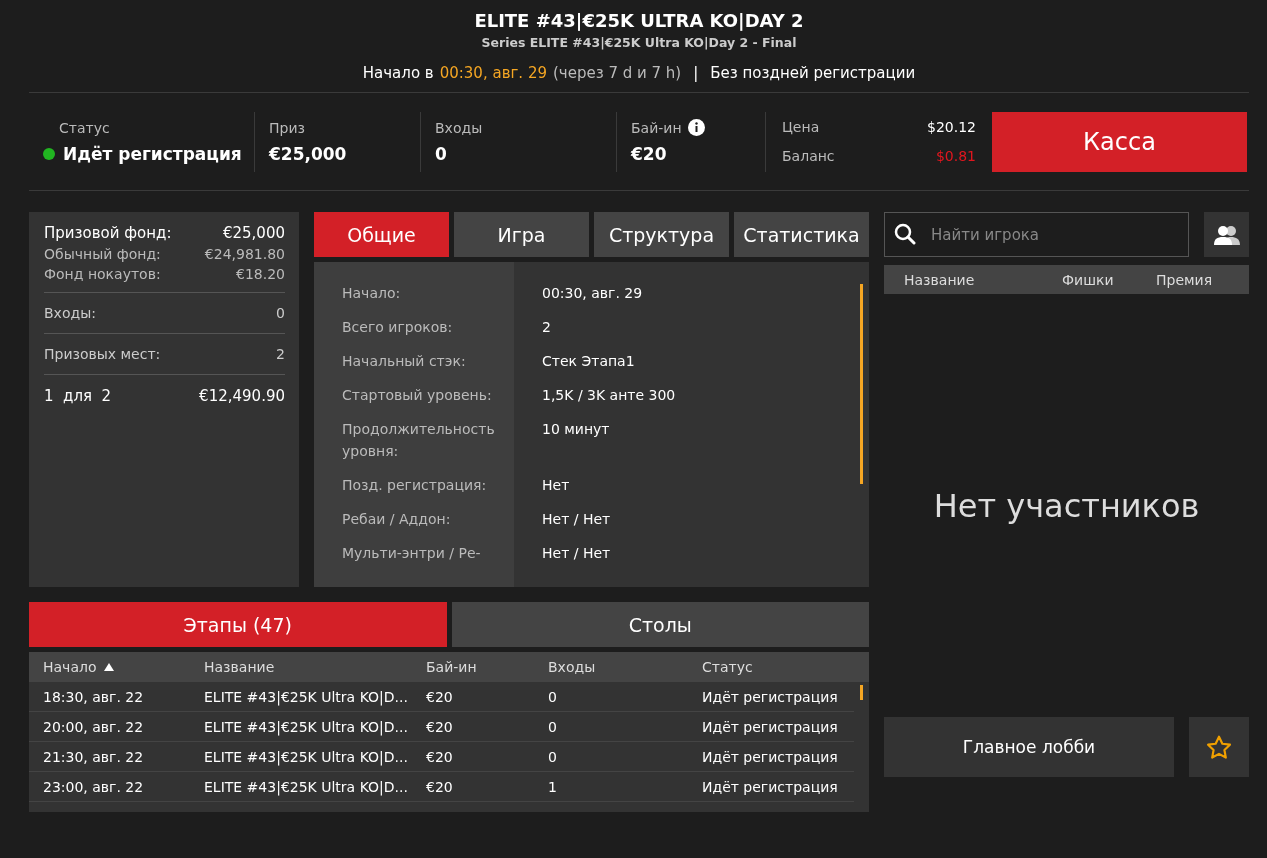 The height and width of the screenshot is (858, 1267). What do you see at coordinates (238, 624) in the screenshot?
I see `section-tab: Этапы (47)` at bounding box center [238, 624].